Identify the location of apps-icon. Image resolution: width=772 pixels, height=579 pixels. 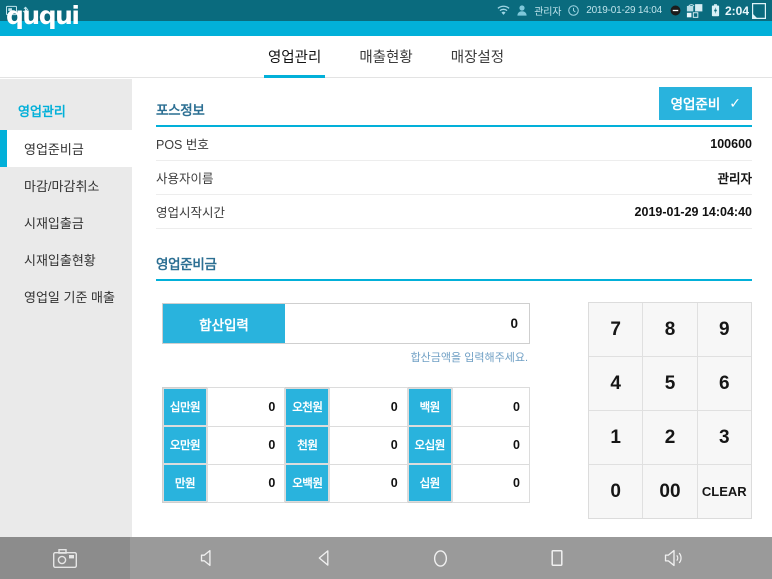
(696, 10).